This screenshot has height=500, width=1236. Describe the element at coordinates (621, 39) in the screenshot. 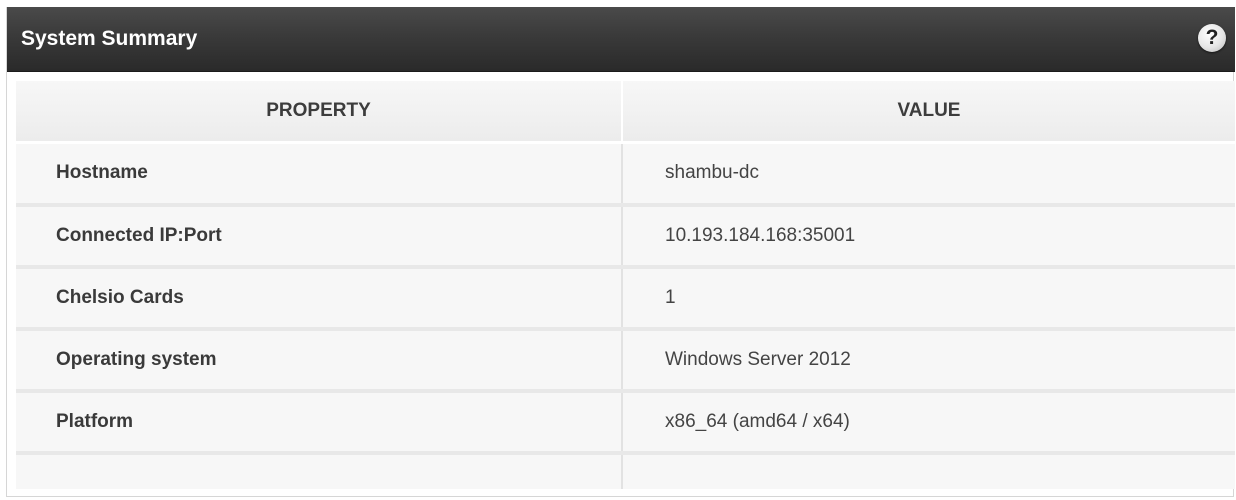

I see `panel-header: System Summary ?` at that location.